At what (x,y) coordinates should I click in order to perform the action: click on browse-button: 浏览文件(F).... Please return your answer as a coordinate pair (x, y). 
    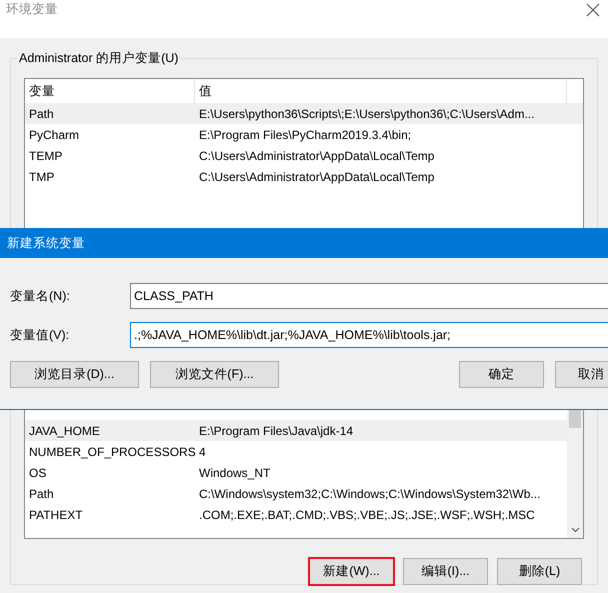
    Looking at the image, I should click on (214, 374).